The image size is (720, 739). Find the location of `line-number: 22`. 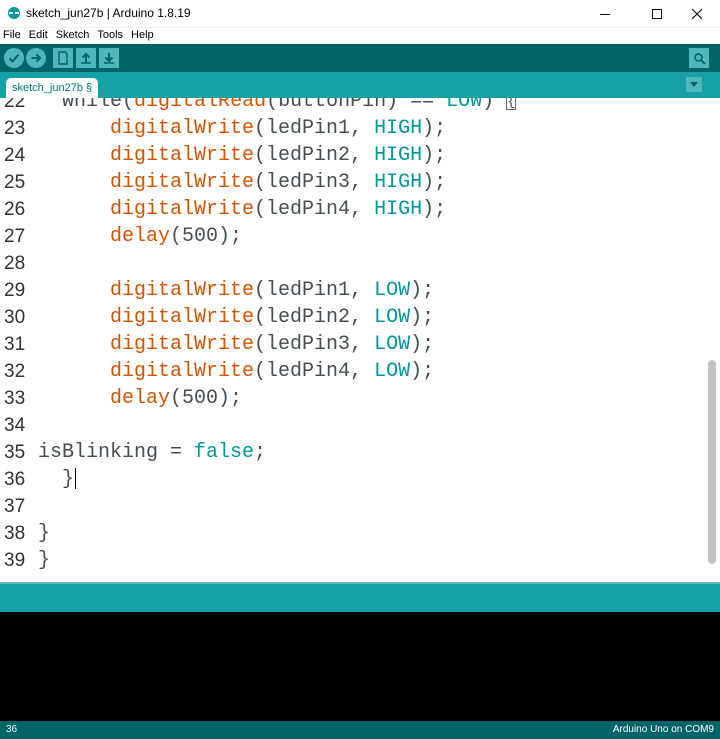

line-number: 22 is located at coordinates (15, 105).